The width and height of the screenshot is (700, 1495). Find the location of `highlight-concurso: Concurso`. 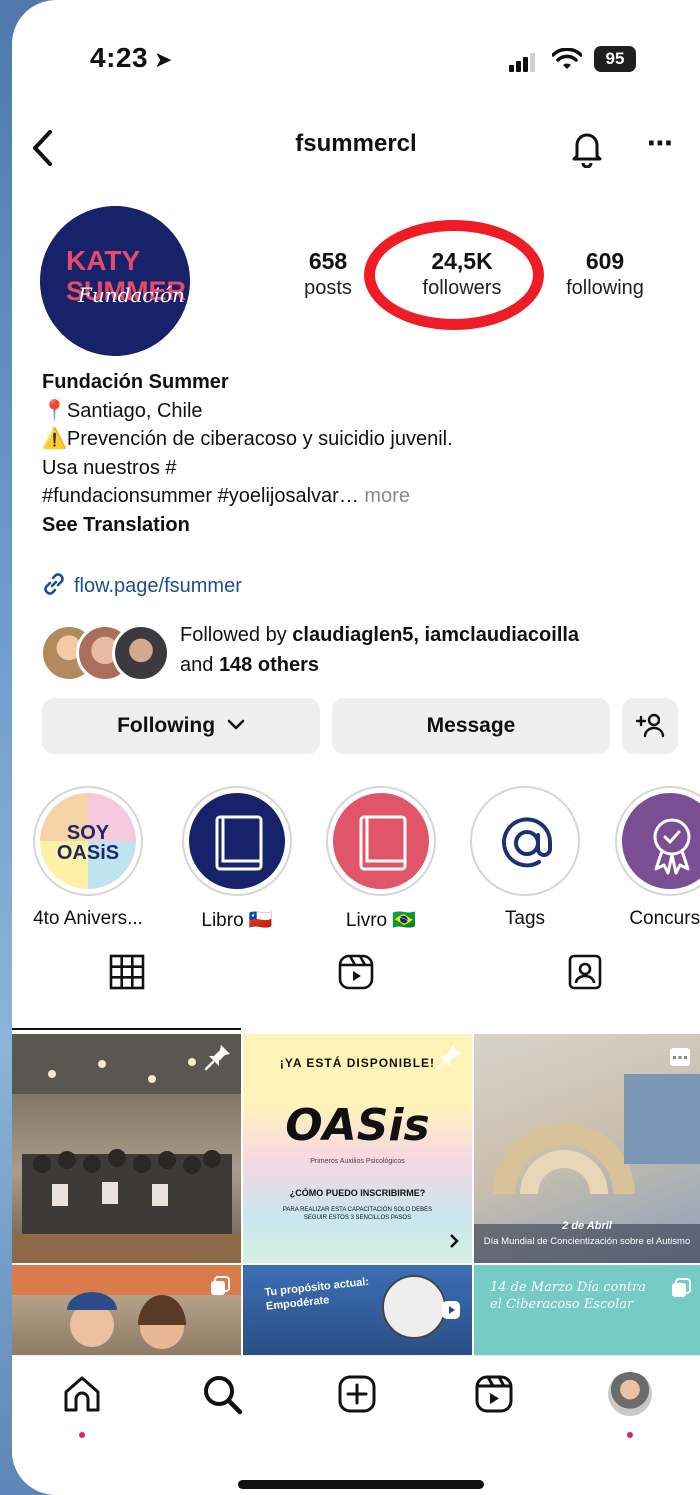

highlight-concurso: Concurso is located at coordinates (655, 858).